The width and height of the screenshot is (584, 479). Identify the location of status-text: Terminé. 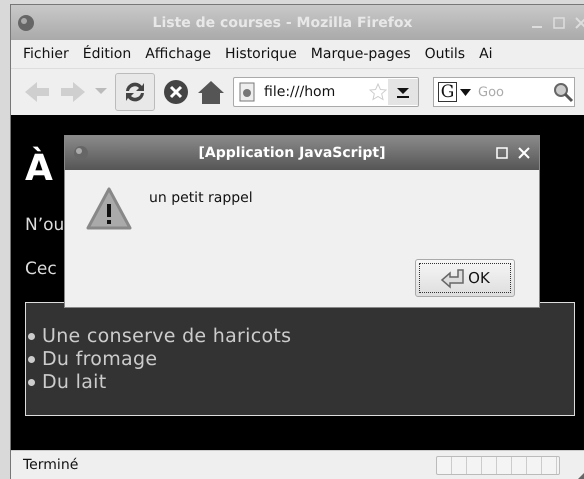
(51, 465).